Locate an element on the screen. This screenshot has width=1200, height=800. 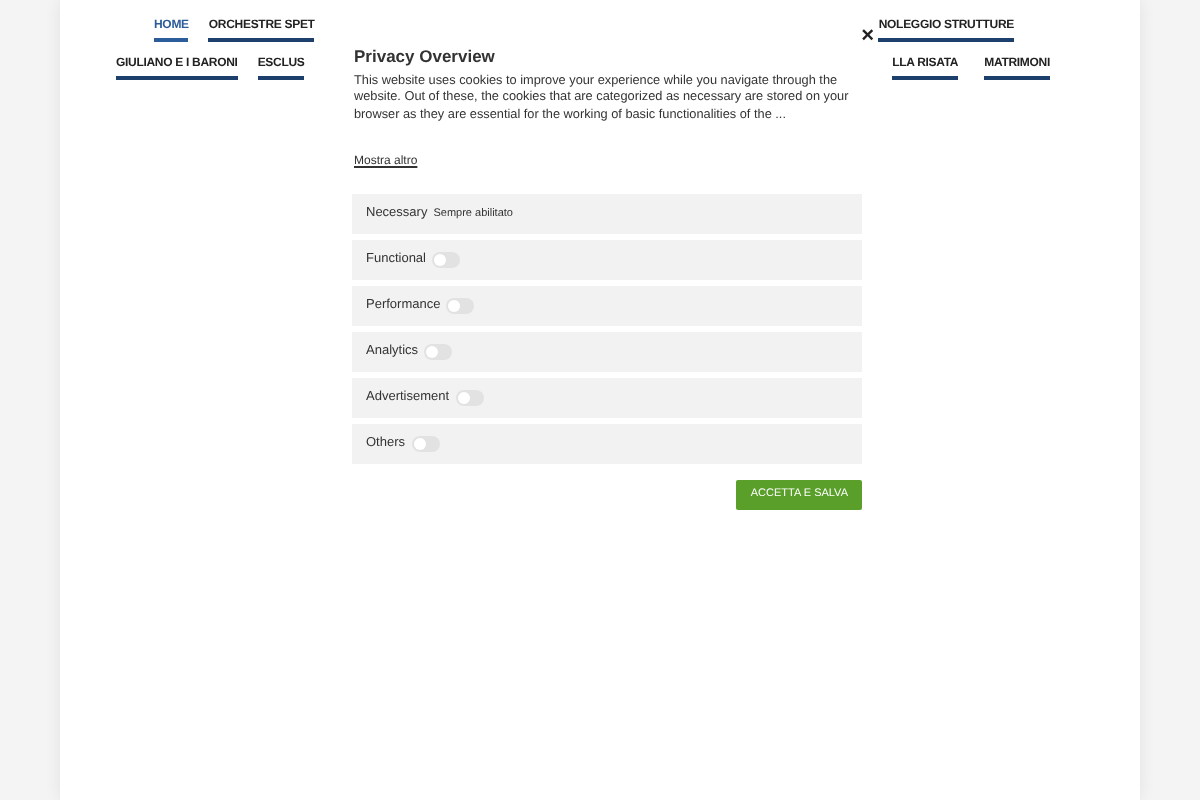
close-button: × is located at coordinates (867, 37).